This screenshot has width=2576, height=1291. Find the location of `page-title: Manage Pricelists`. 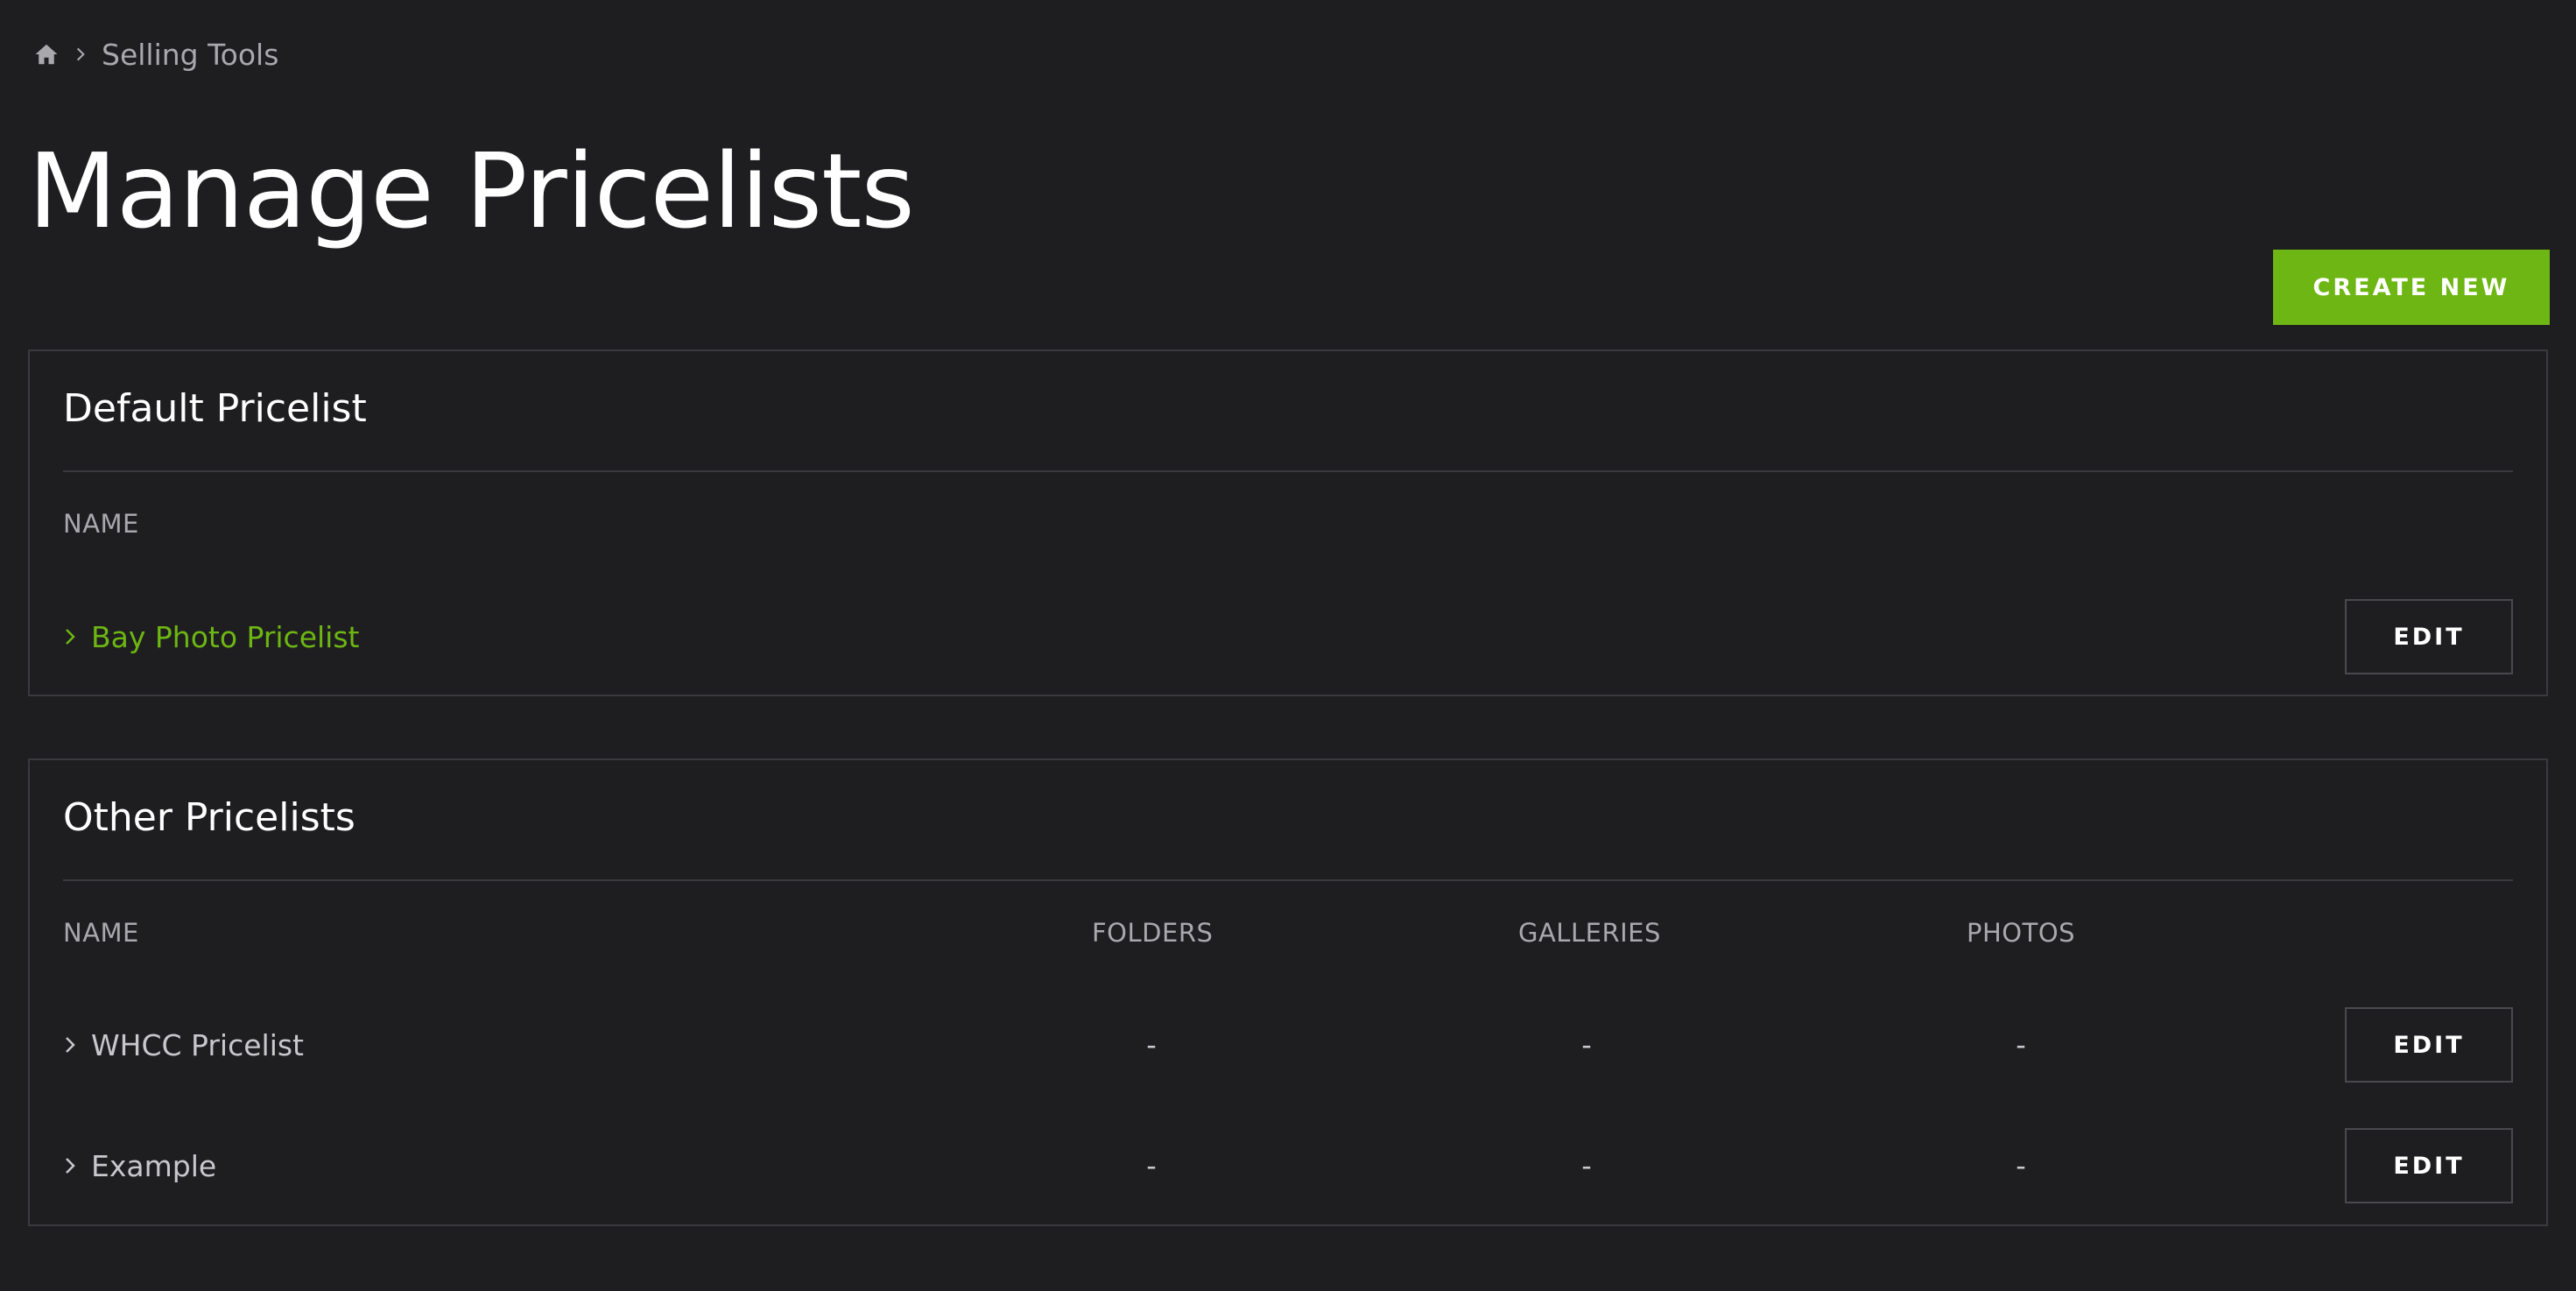

page-title: Manage Pricelists is located at coordinates (471, 191).